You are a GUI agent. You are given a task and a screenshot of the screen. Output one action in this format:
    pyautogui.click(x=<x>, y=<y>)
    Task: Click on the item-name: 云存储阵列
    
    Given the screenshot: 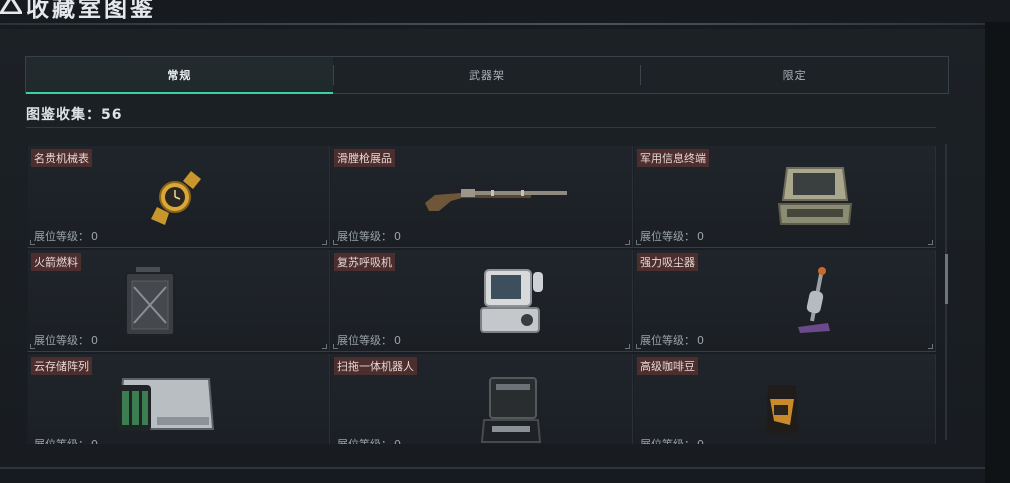 What is the action you would take?
    pyautogui.click(x=61, y=366)
    